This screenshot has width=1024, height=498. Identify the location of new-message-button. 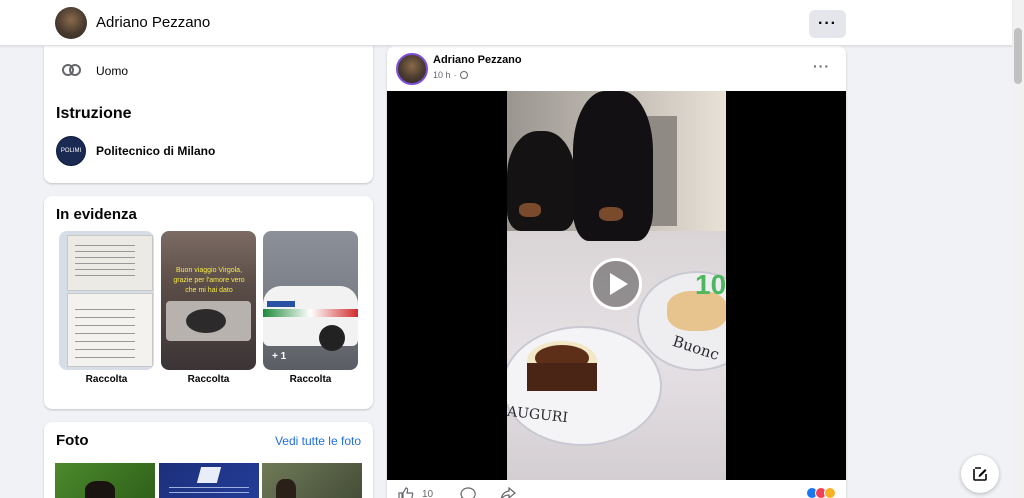
(980, 474).